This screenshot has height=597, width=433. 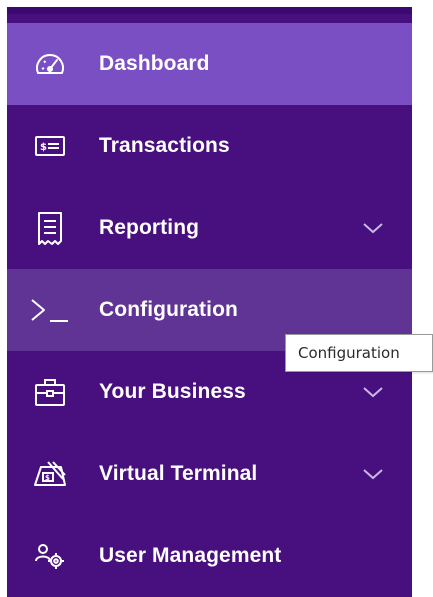 I want to click on virtual-terminal-icon: $, so click(x=50, y=474).